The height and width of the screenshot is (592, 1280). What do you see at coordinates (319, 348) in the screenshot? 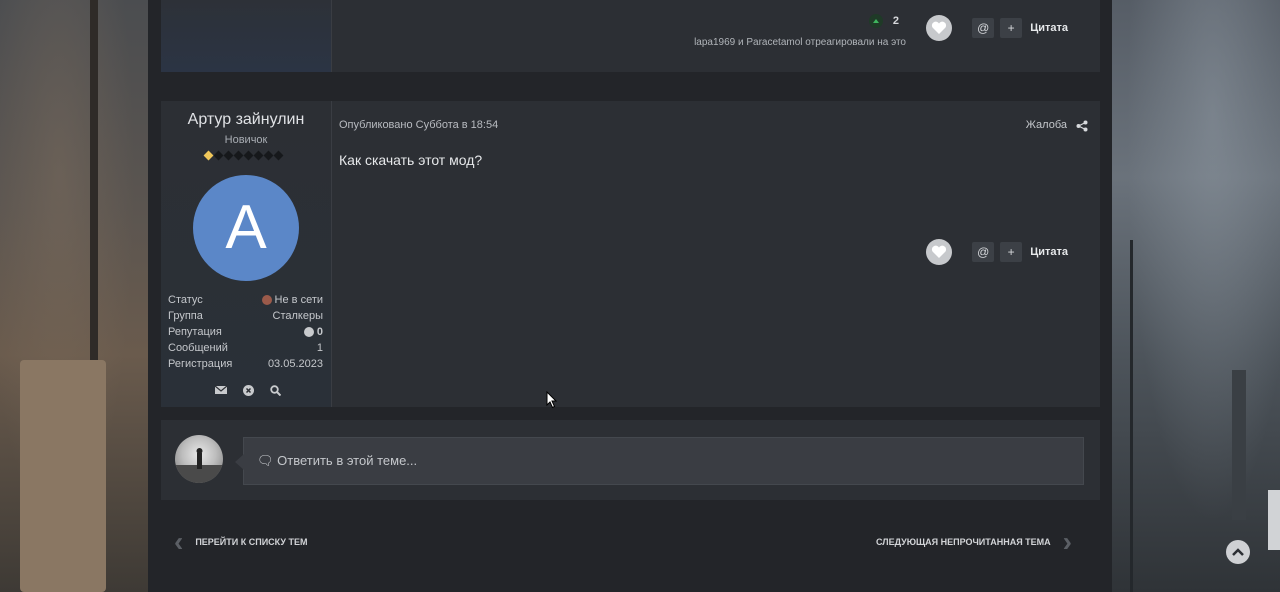
I see `stat-value: 1` at bounding box center [319, 348].